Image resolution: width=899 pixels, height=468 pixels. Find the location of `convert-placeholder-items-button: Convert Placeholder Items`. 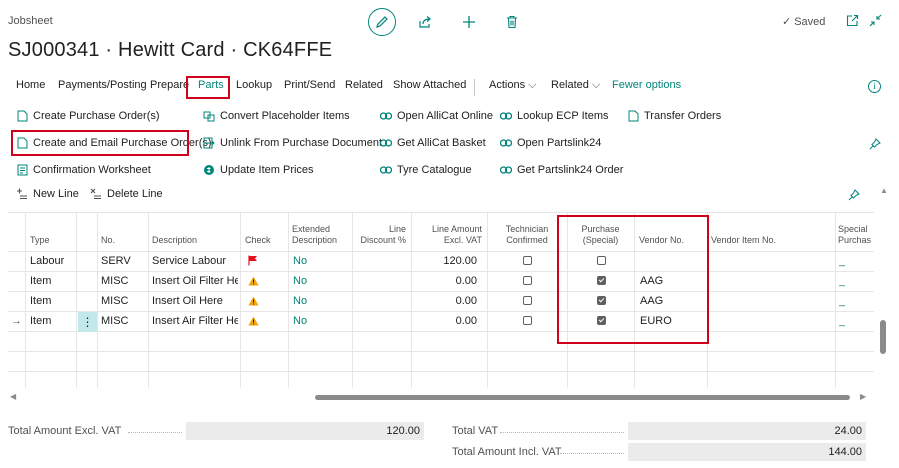

convert-placeholder-items-button: Convert Placeholder Items is located at coordinates (276, 116).